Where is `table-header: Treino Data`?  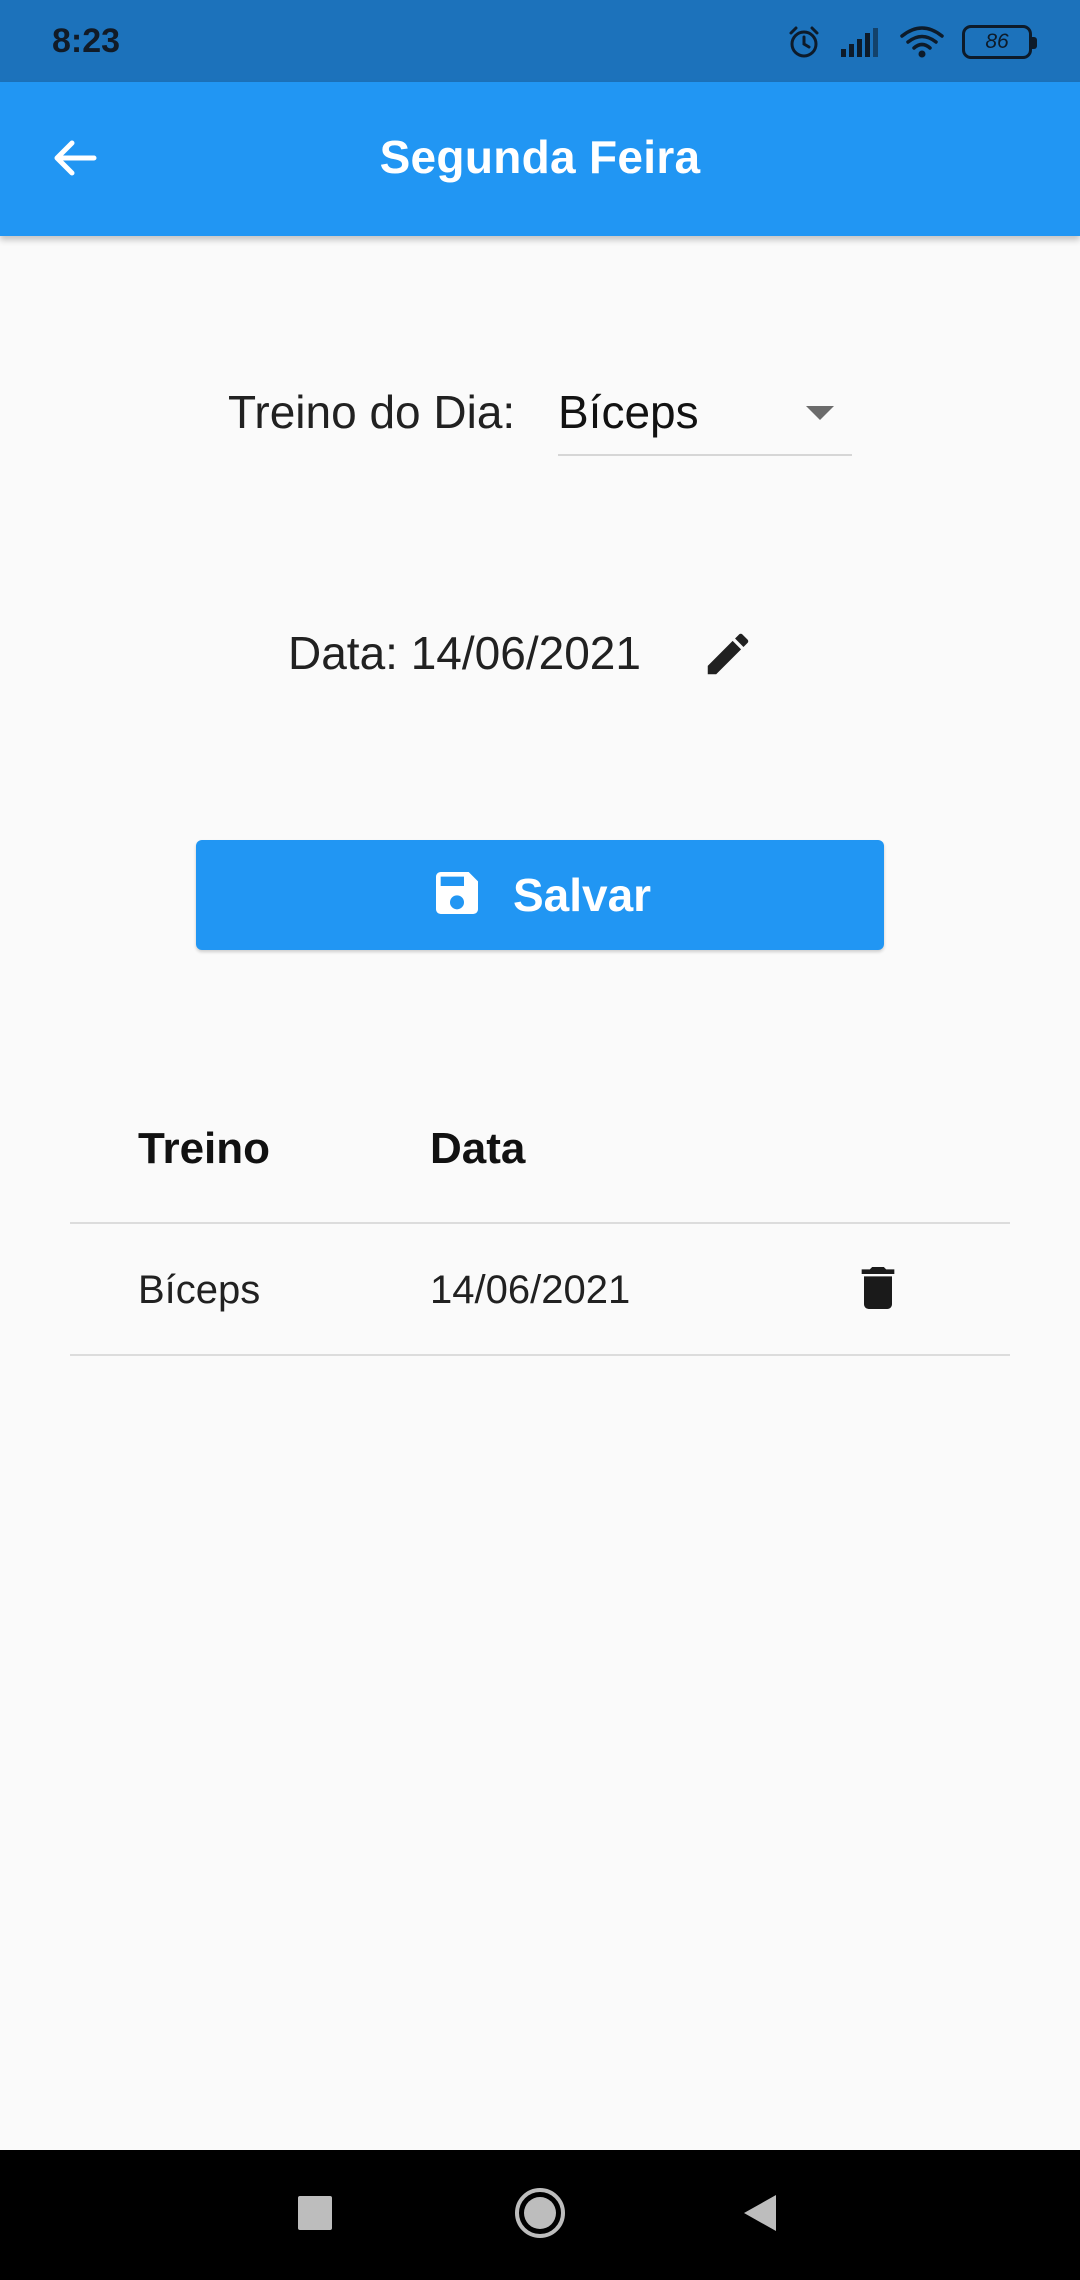 table-header: Treino Data is located at coordinates (540, 1157).